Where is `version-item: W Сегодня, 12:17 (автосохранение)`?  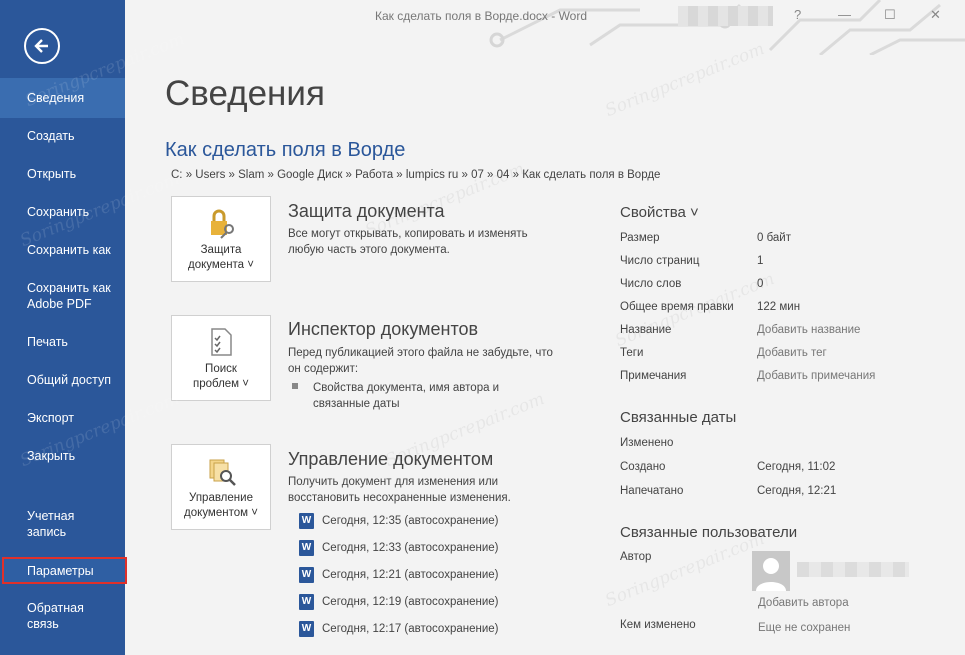
version-item: W Сегодня, 12:17 (автосохранение) is located at coordinates (399, 629).